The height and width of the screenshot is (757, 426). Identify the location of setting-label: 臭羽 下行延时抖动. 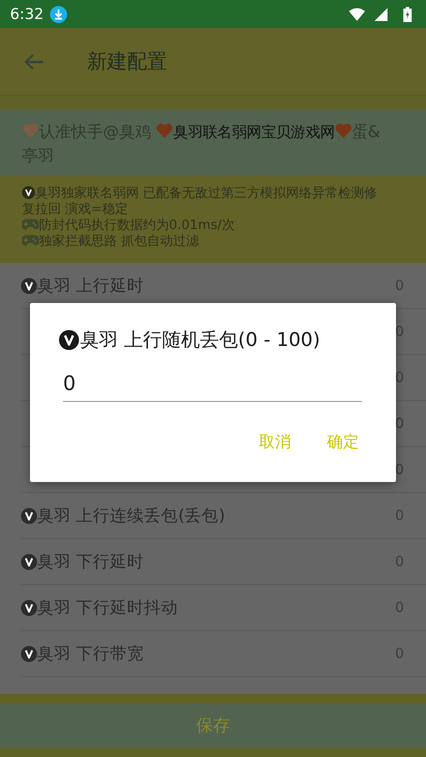
(107, 607).